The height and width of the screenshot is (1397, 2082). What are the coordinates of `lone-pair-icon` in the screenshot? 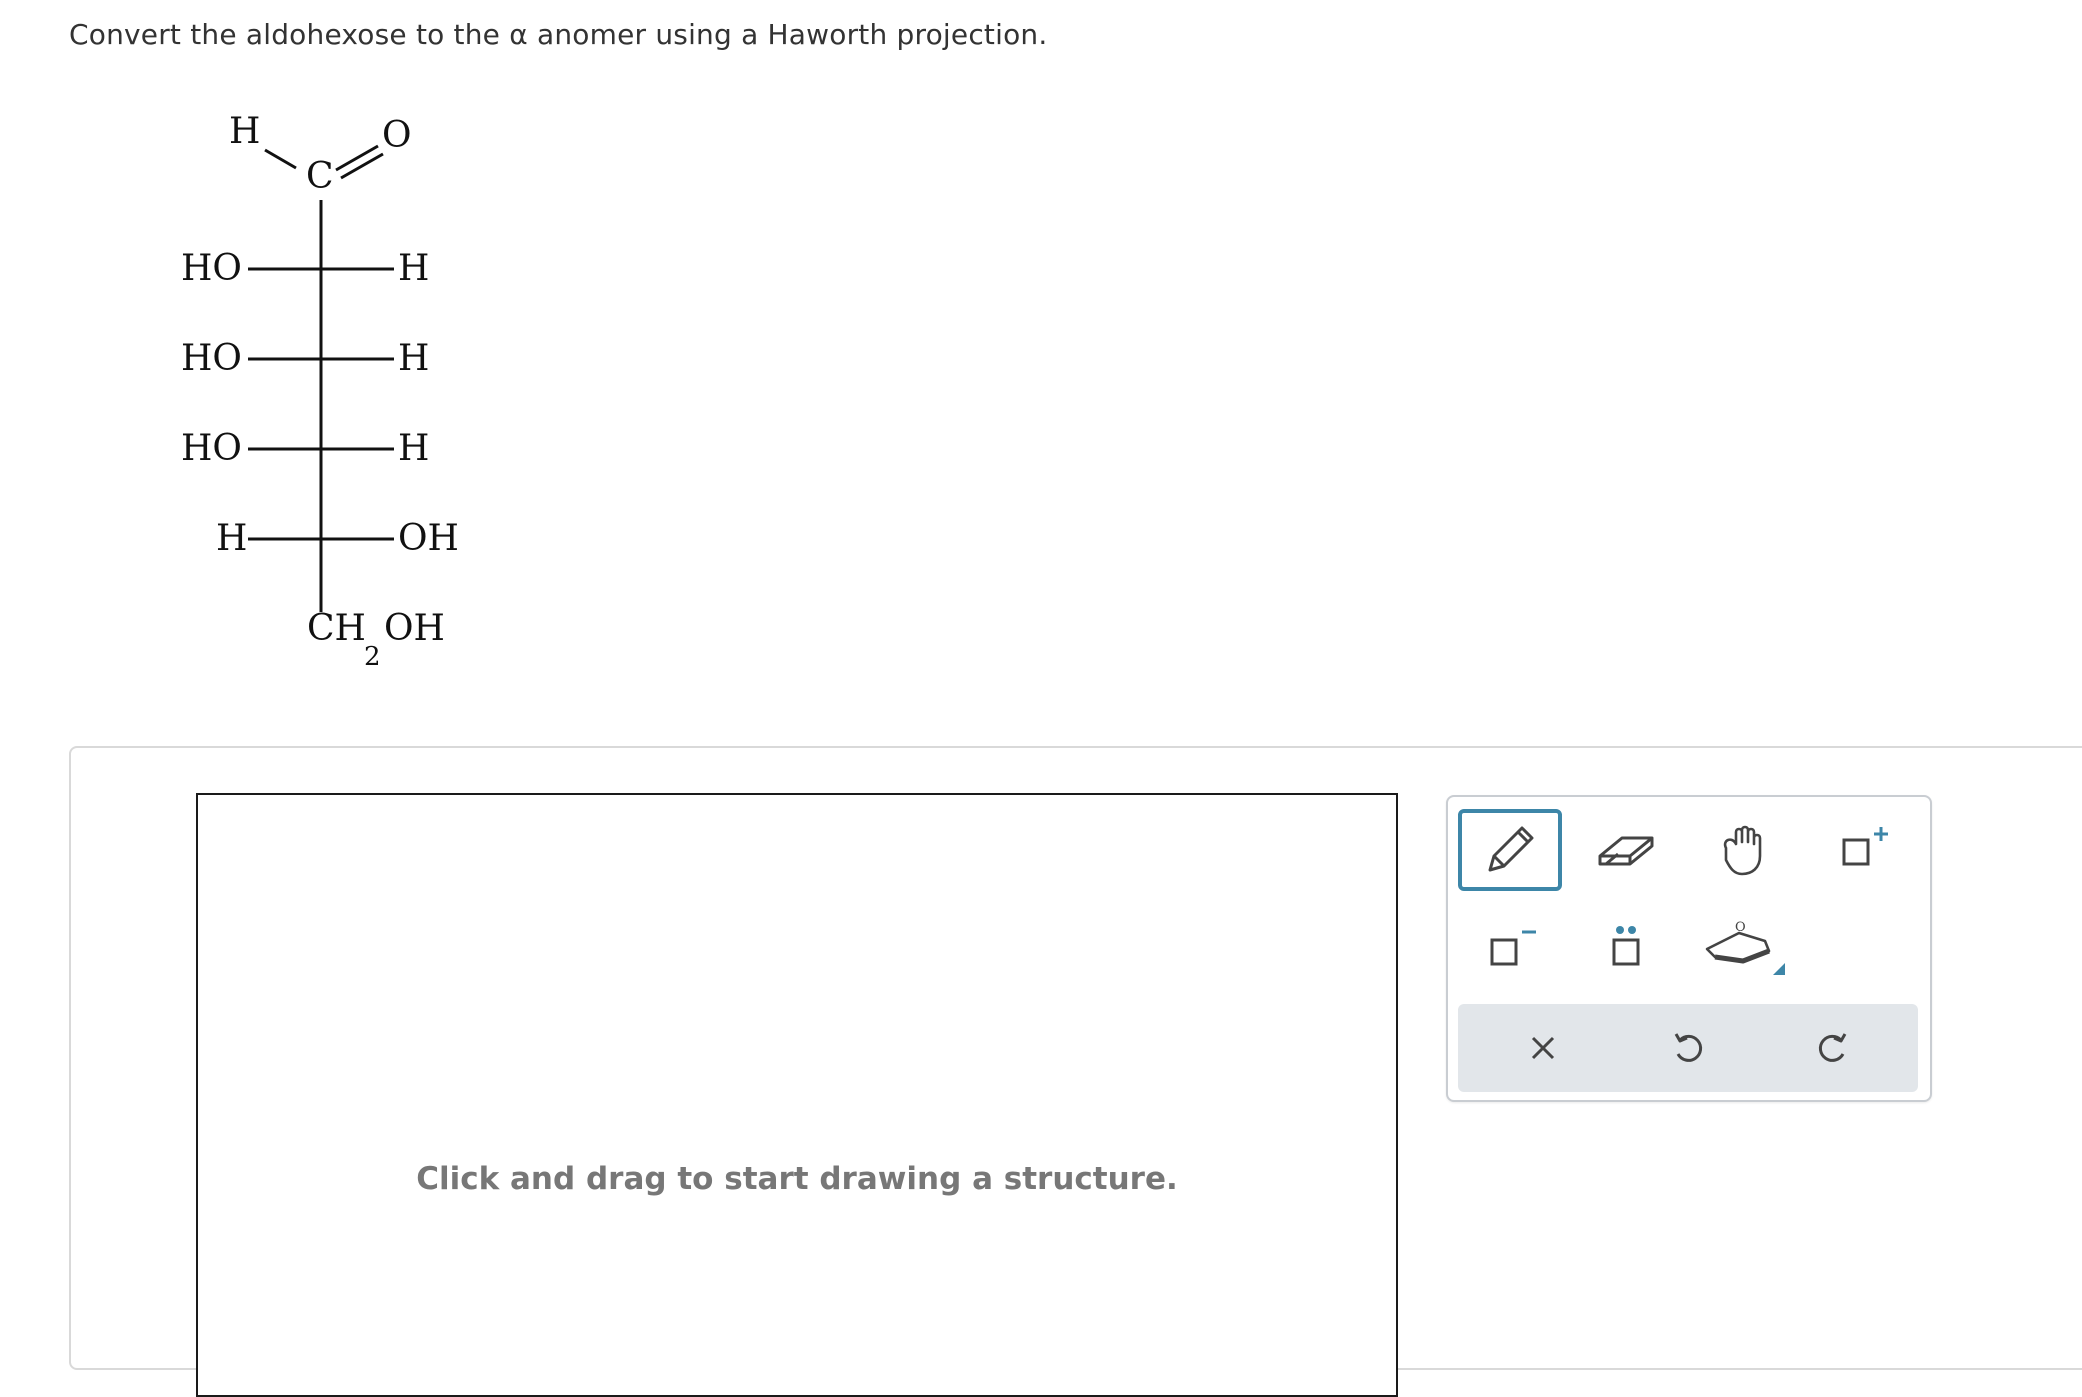 It's located at (1626, 946).